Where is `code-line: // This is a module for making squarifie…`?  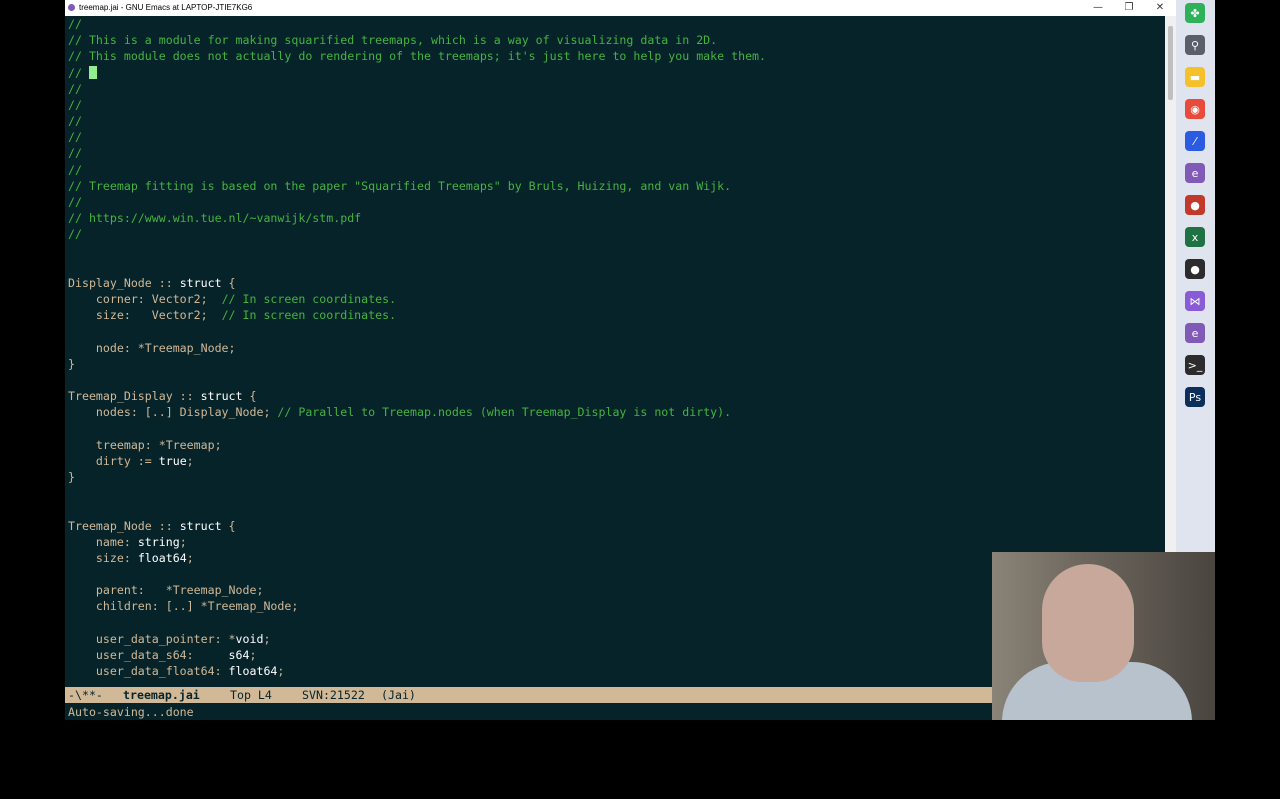
code-line: // This is a module for making squarifie… is located at coordinates (392, 40).